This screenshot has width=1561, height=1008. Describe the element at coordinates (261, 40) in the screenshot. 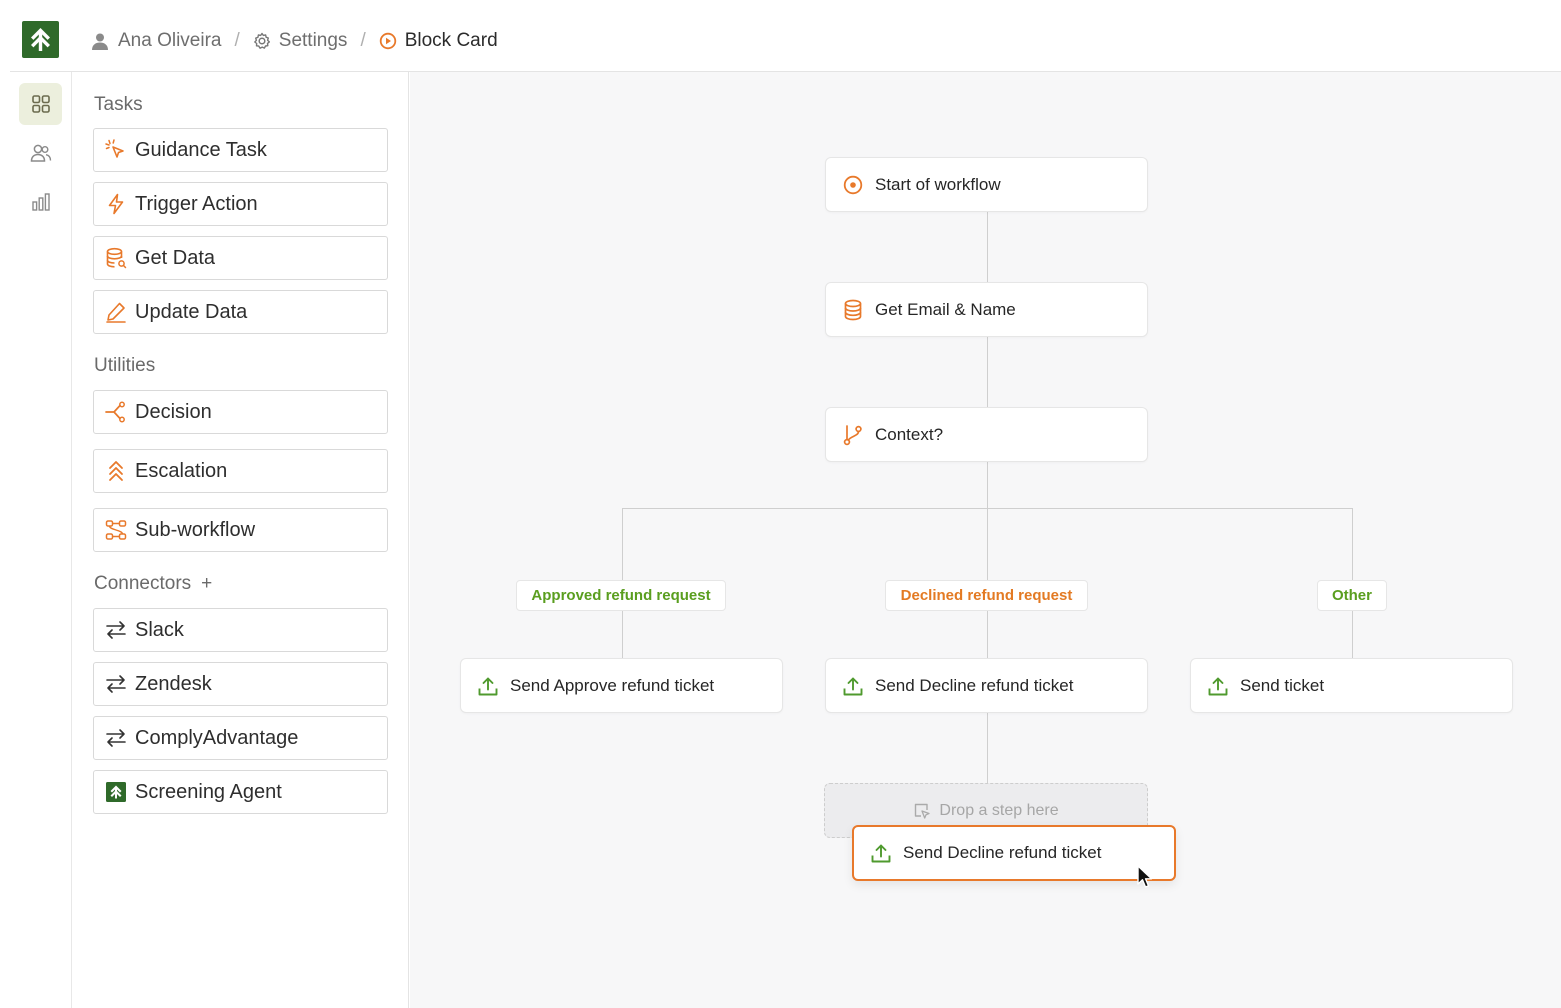

I see `gear-icon` at that location.